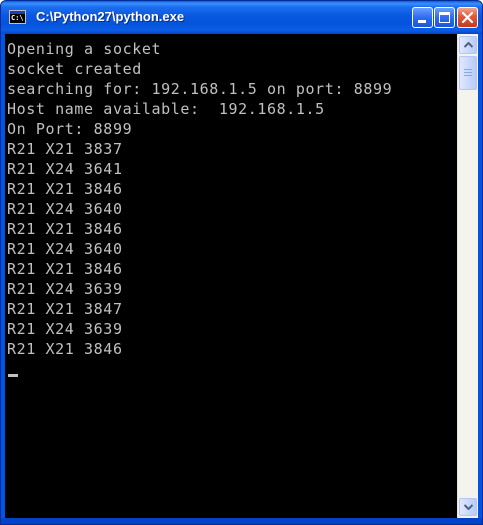 The width and height of the screenshot is (483, 525). I want to click on maximize-icon, so click(444, 17).